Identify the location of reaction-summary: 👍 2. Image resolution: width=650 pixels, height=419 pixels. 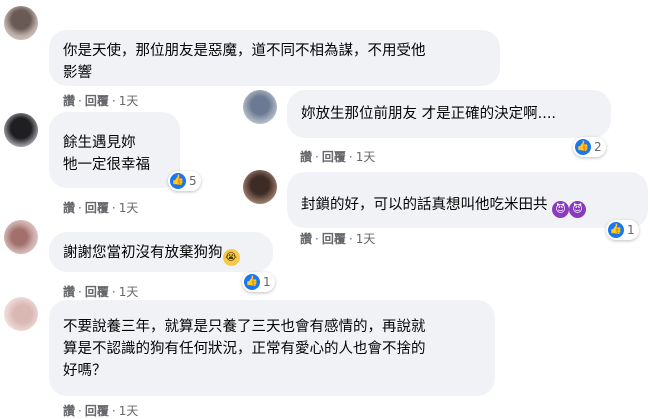
(589, 147).